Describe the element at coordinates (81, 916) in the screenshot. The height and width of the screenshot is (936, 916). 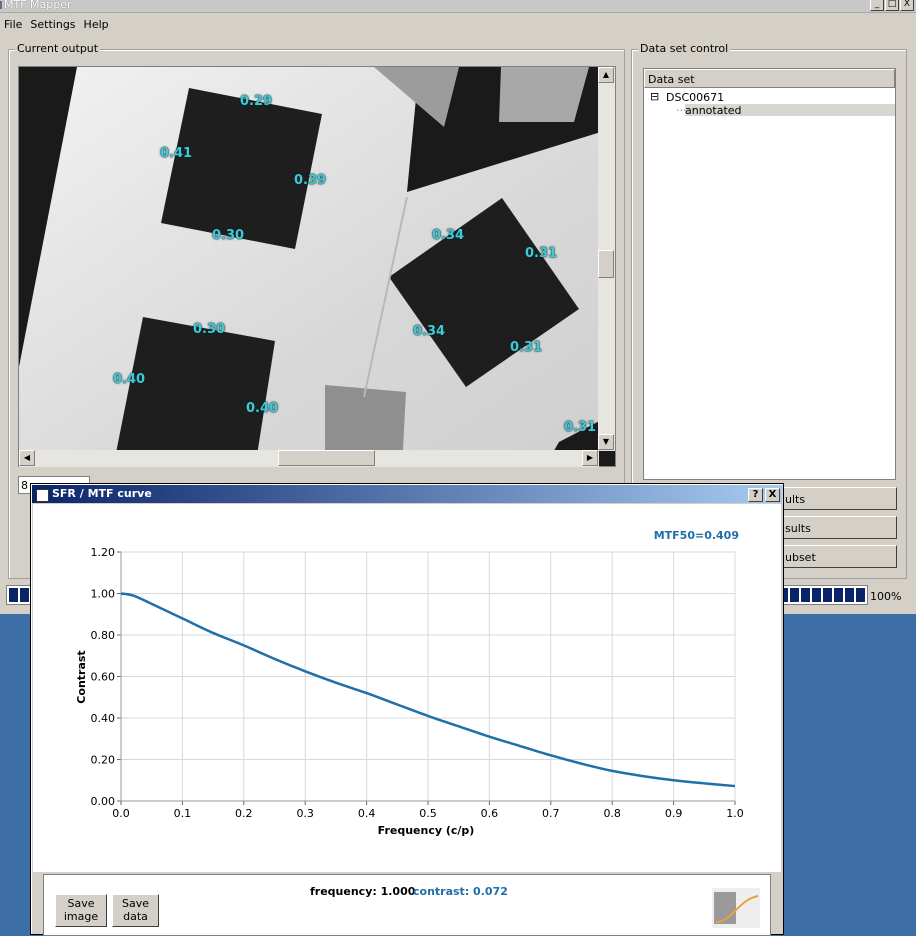
I see `save-image-label-2: image` at that location.